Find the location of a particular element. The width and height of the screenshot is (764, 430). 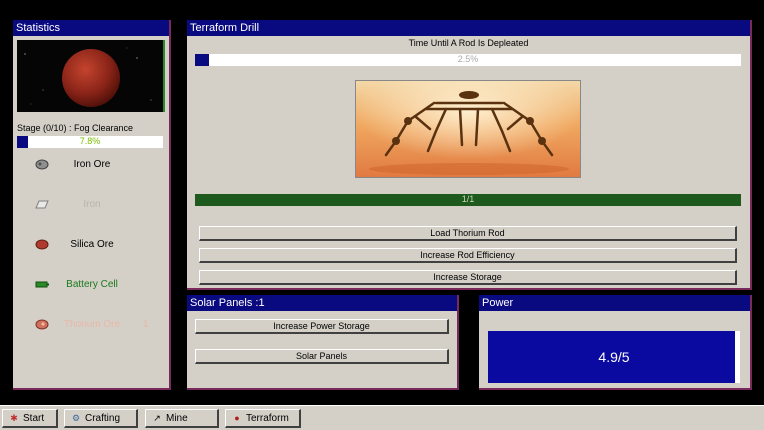

resource-row: Battery Cell is located at coordinates (91, 285).